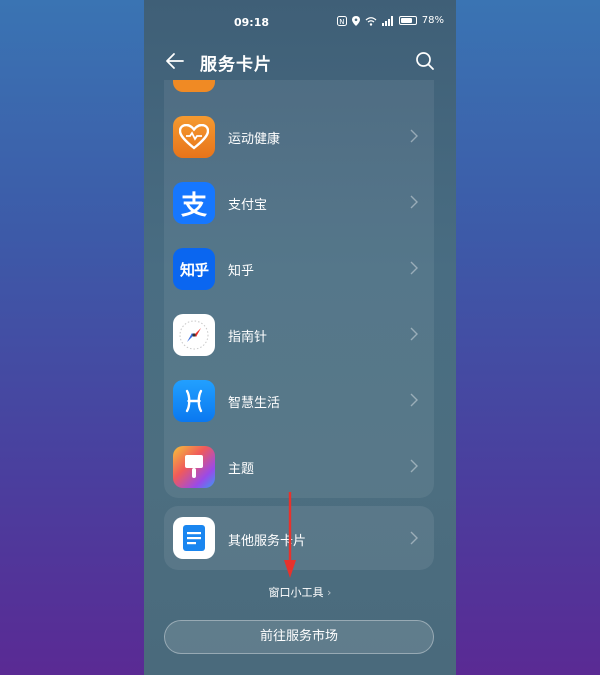 The height and width of the screenshot is (675, 600). Describe the element at coordinates (194, 538) in the screenshot. I see `document-icon` at that location.